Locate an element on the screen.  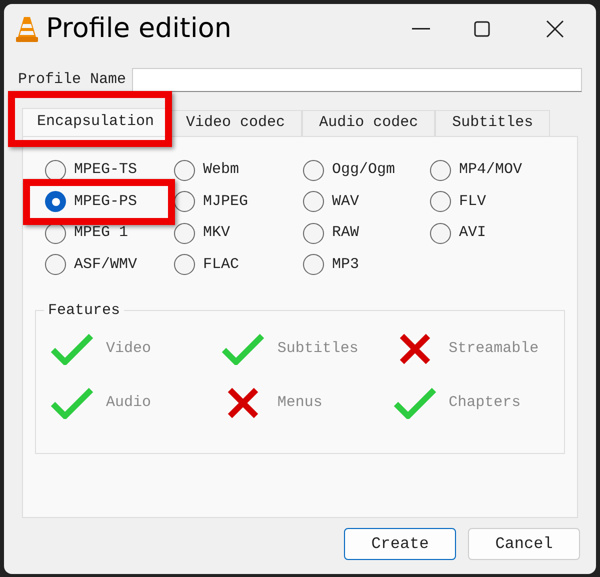
feature-label: Menus is located at coordinates (299, 402).